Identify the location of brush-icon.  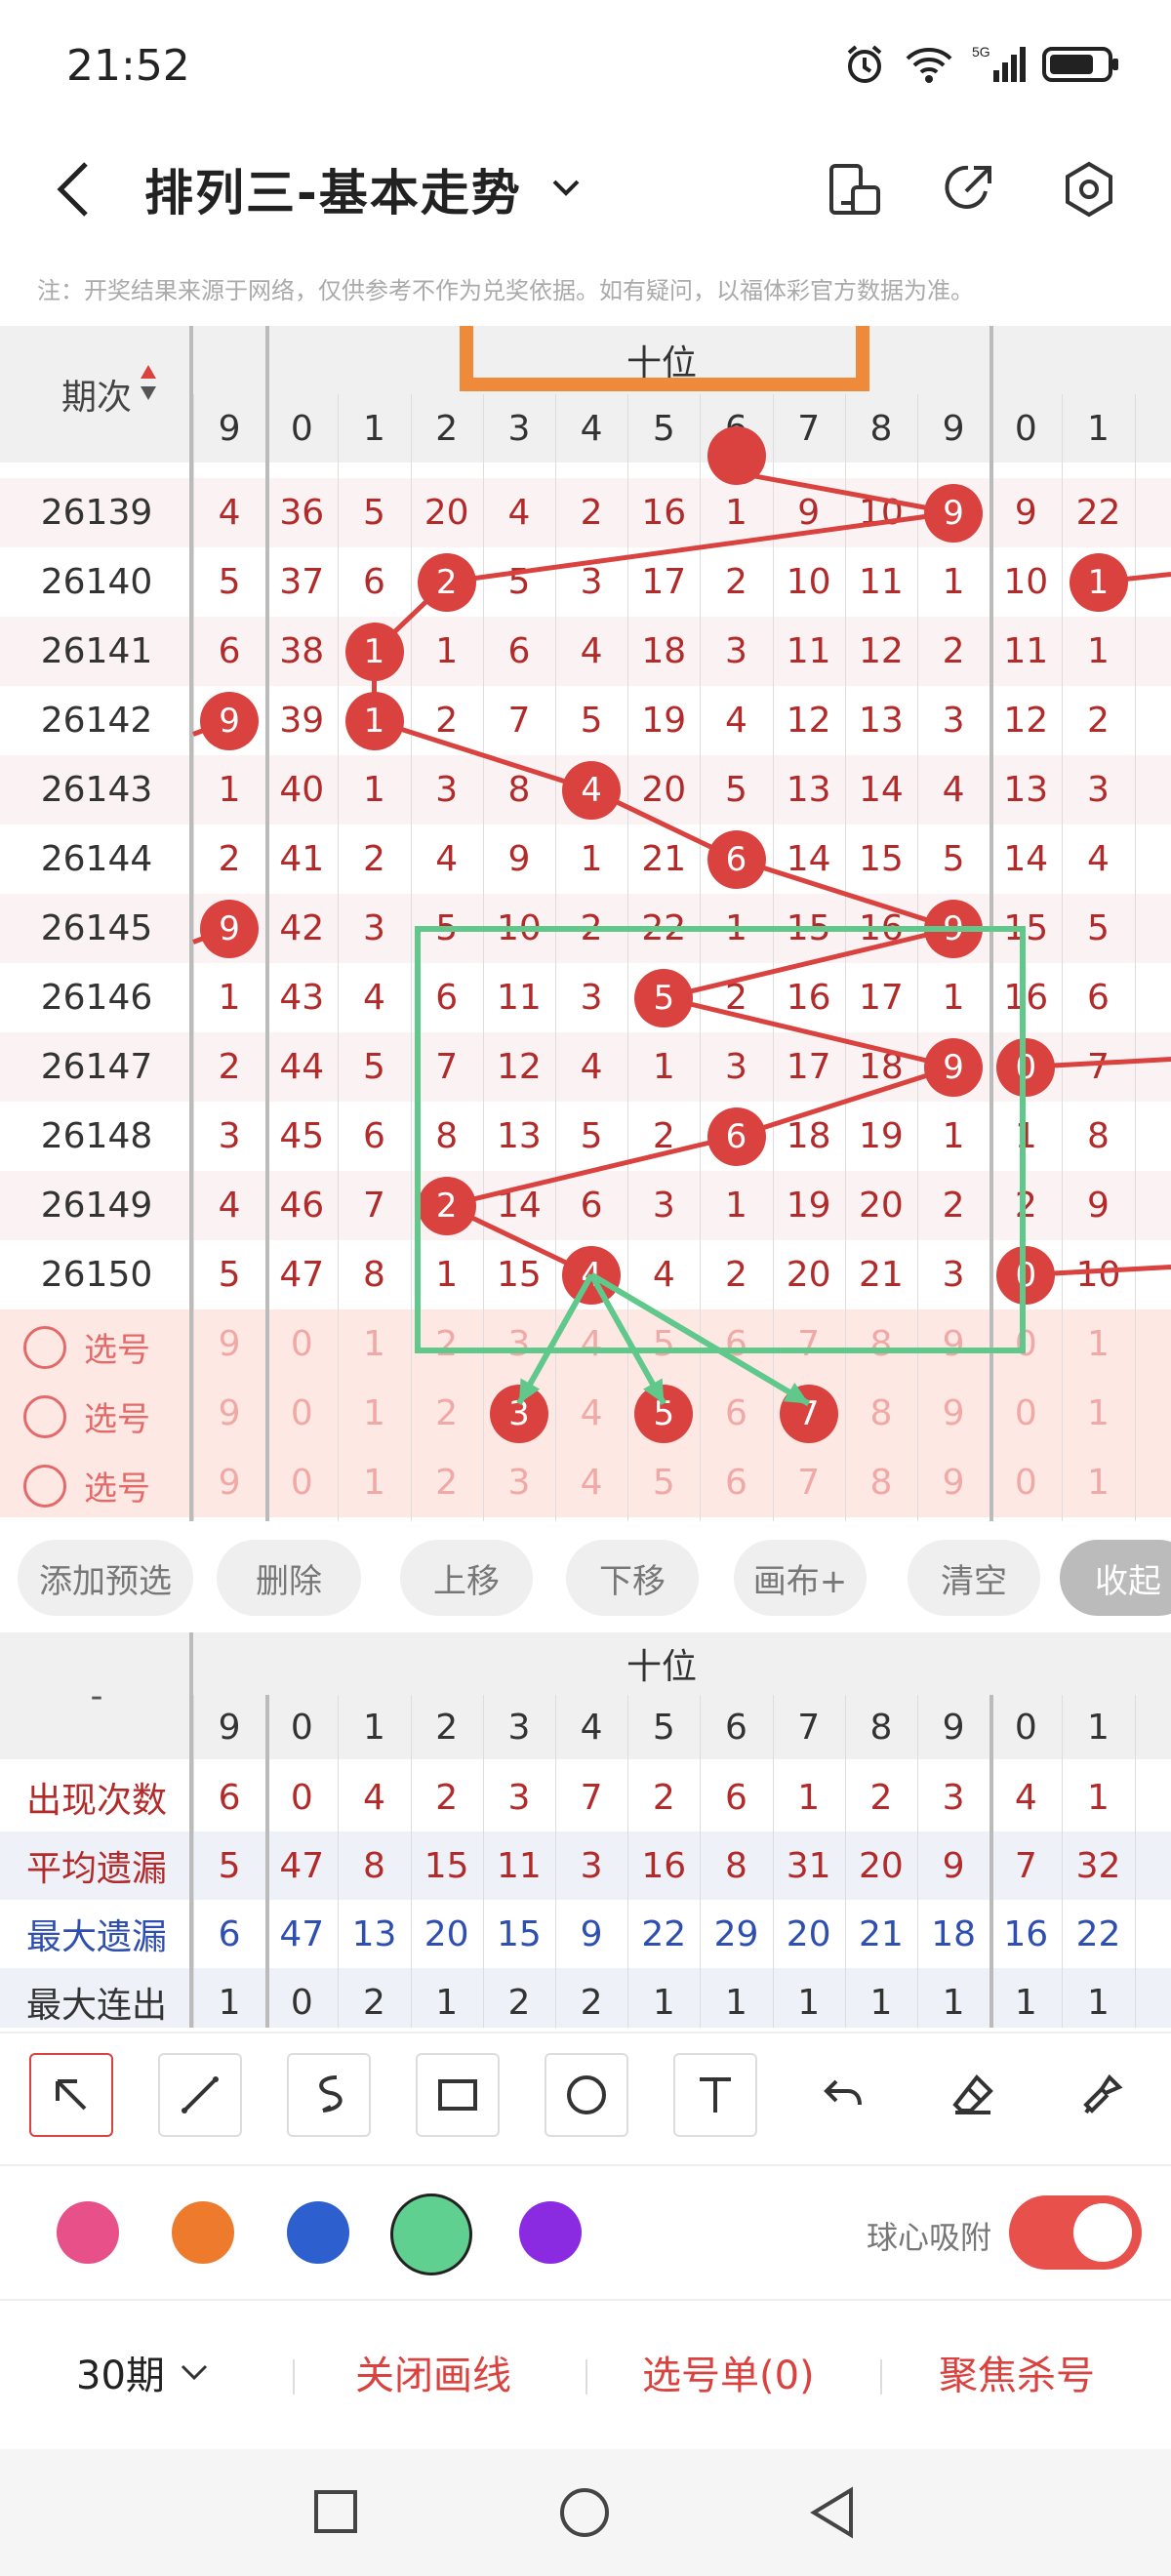
(1102, 2095).